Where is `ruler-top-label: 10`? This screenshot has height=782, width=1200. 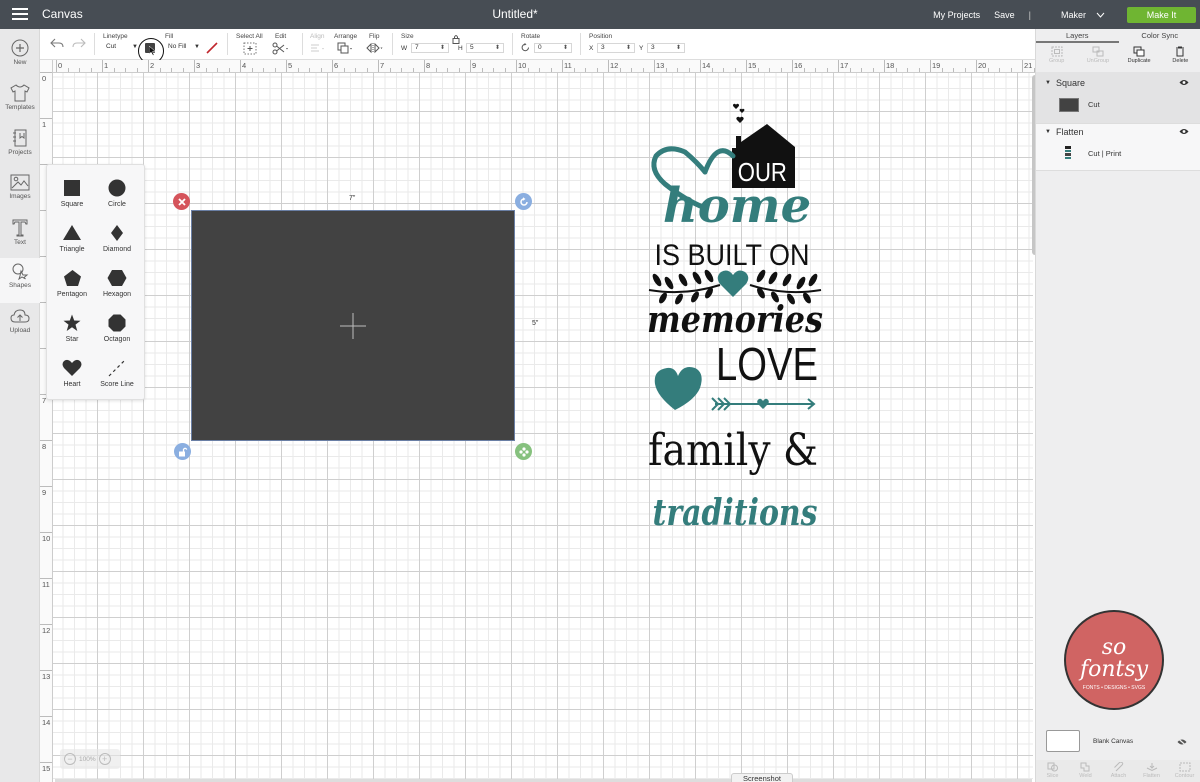 ruler-top-label: 10 is located at coordinates (522, 65).